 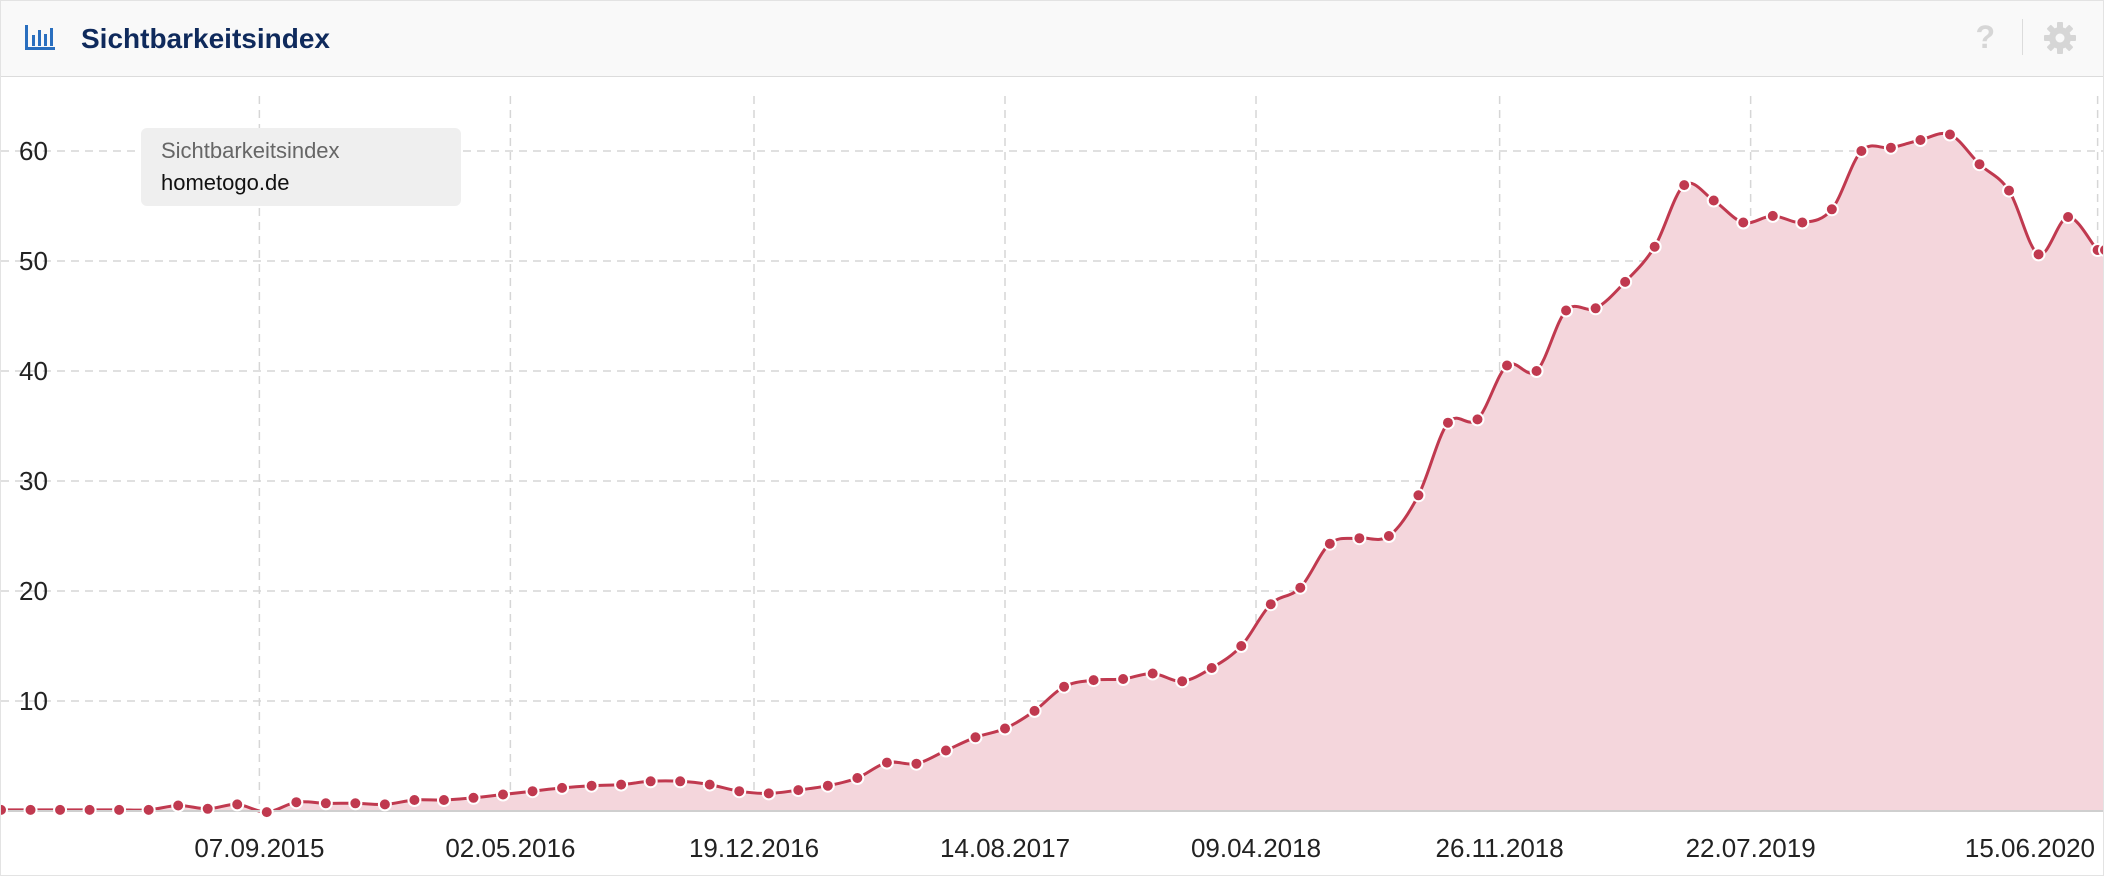 I want to click on widget-header: Sichtbarkeitsindex ?, so click(x=1052, y=39).